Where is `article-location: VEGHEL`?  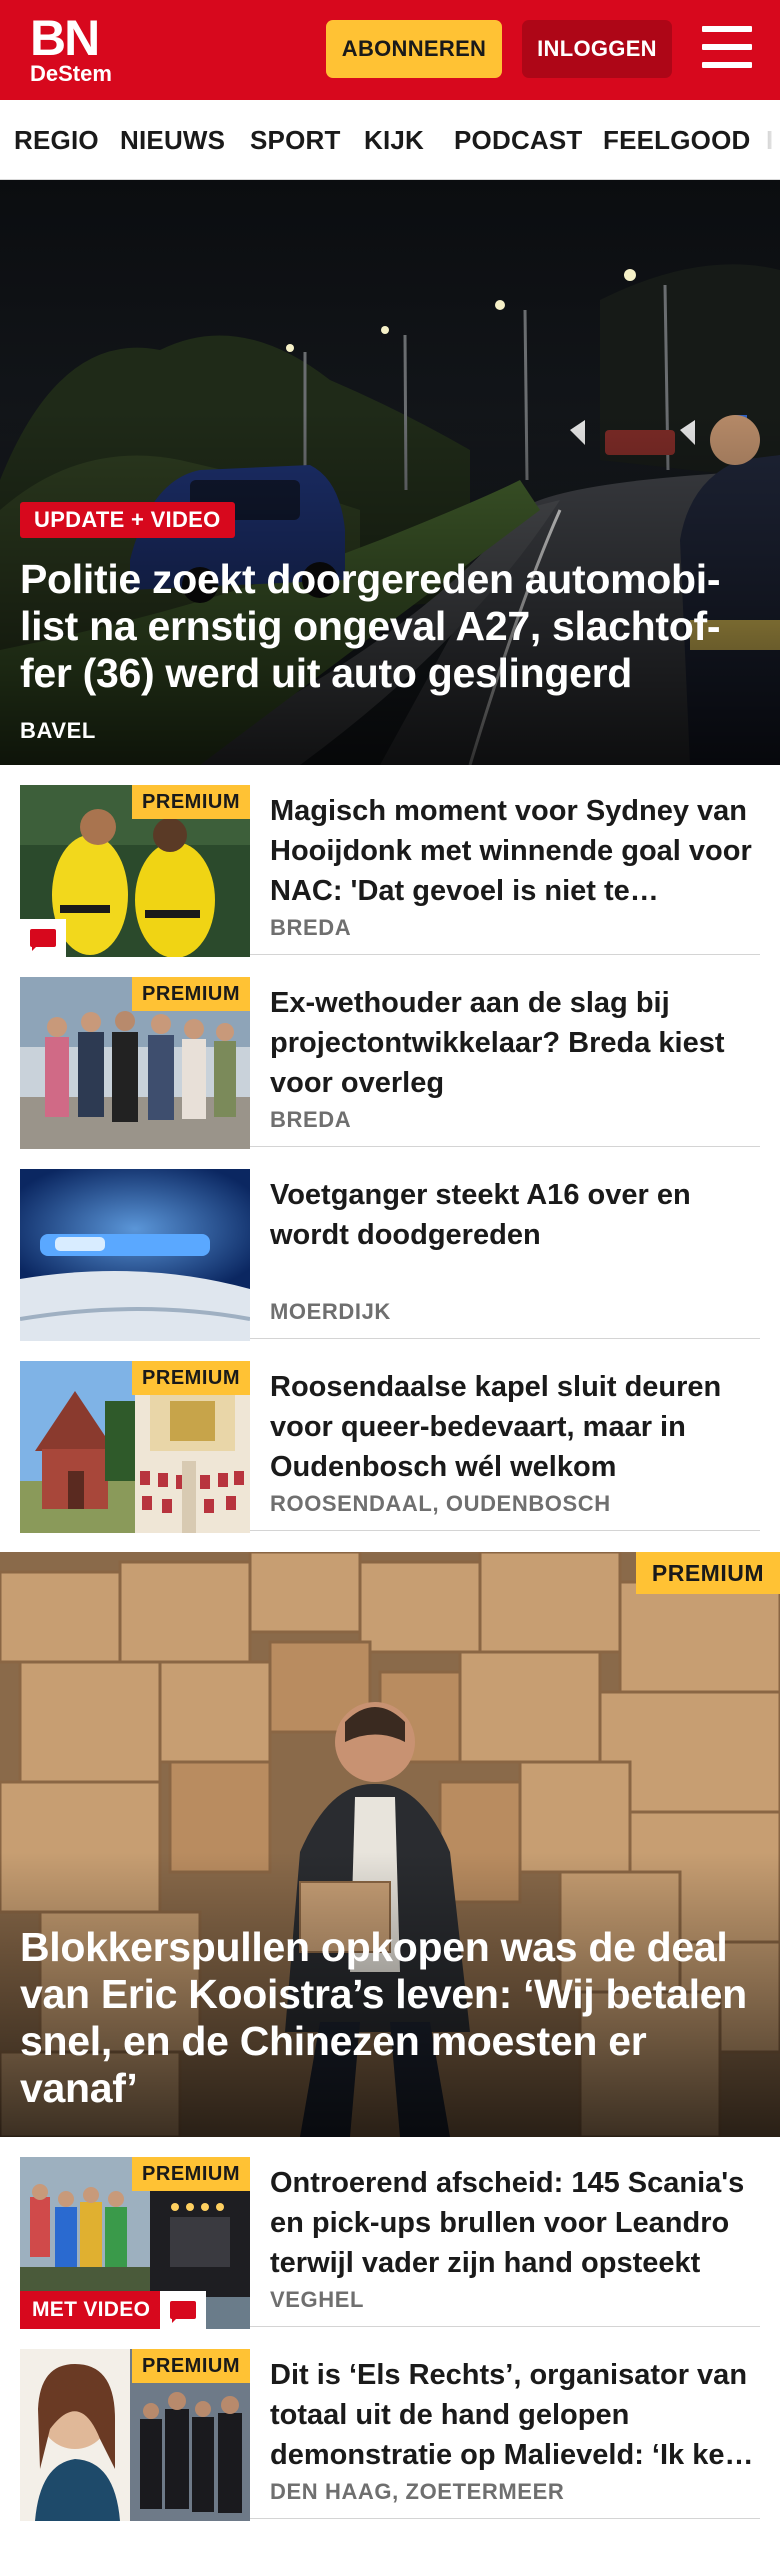
article-location: VEGHEL is located at coordinates (317, 2299).